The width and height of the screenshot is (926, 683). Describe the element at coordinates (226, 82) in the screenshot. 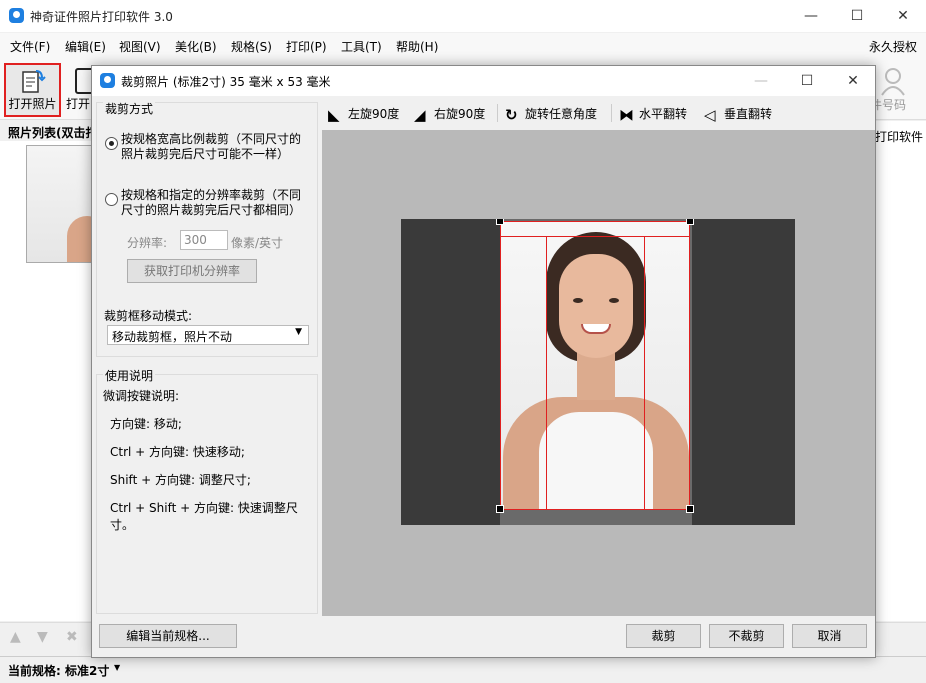

I see `dialog-title: 裁剪照片 (标准2寸) 35 毫米 x 53 毫米` at that location.